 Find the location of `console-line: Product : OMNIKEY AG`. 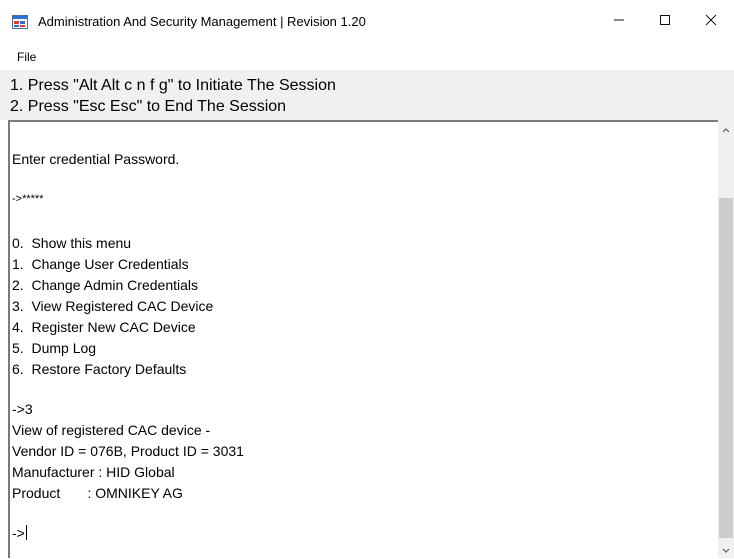

console-line: Product : OMNIKEY AG is located at coordinates (97, 493).